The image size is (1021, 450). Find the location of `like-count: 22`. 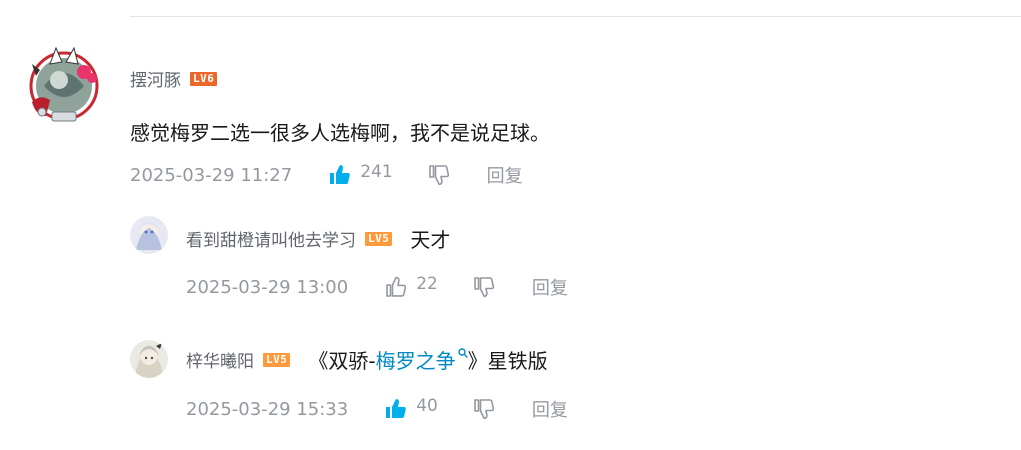

like-count: 22 is located at coordinates (427, 284).